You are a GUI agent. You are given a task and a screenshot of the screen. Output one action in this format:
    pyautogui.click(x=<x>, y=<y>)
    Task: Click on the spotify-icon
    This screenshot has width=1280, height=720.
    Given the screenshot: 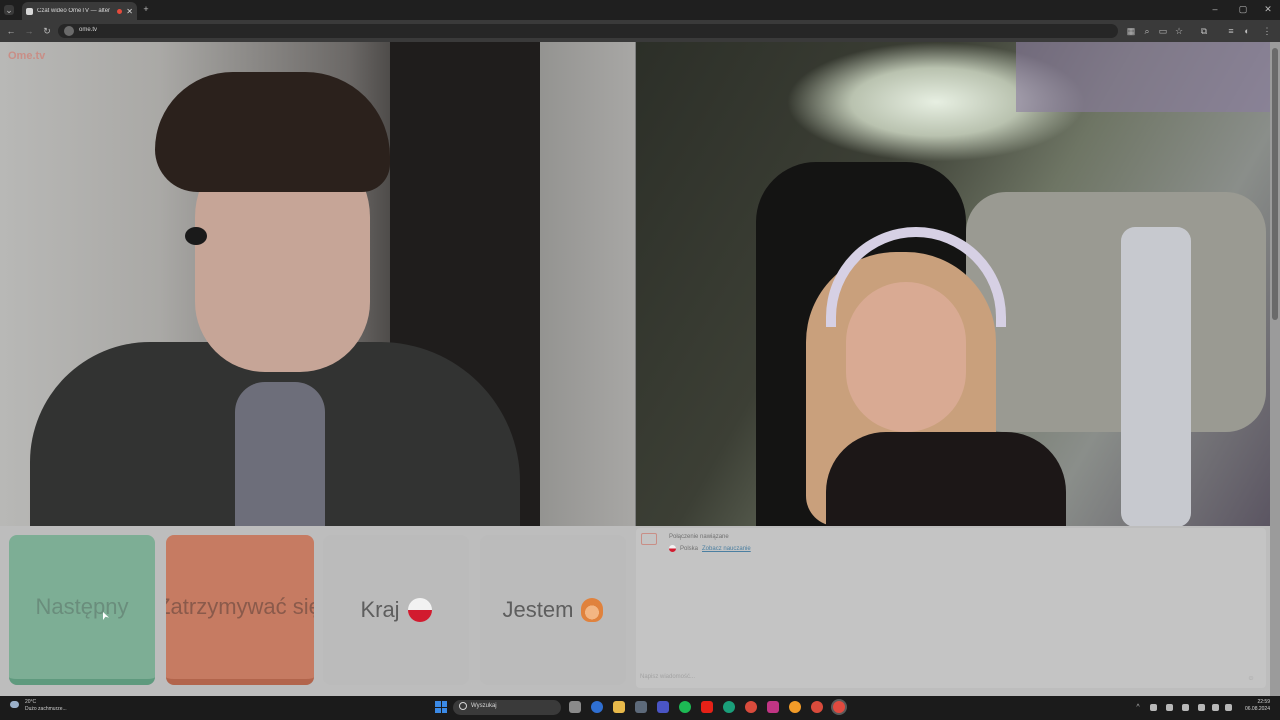 What is the action you would take?
    pyautogui.click(x=685, y=707)
    